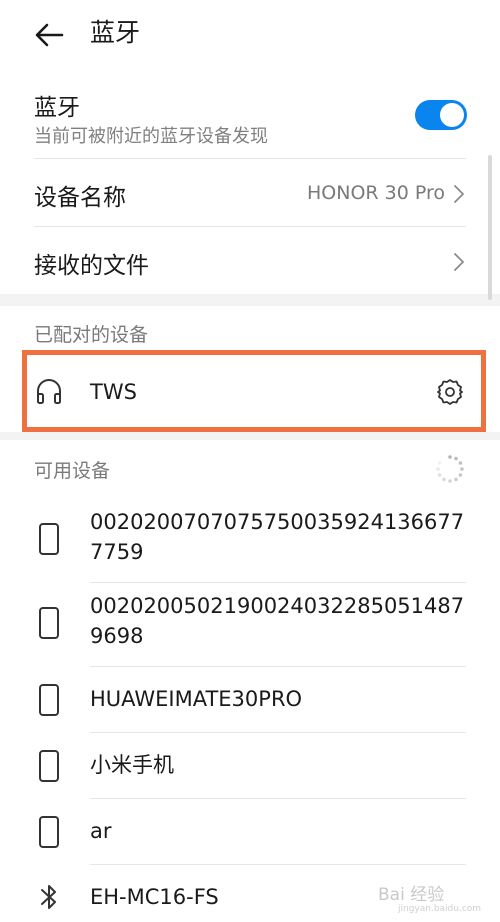  What do you see at coordinates (490, 227) in the screenshot?
I see `scrollbar` at bounding box center [490, 227].